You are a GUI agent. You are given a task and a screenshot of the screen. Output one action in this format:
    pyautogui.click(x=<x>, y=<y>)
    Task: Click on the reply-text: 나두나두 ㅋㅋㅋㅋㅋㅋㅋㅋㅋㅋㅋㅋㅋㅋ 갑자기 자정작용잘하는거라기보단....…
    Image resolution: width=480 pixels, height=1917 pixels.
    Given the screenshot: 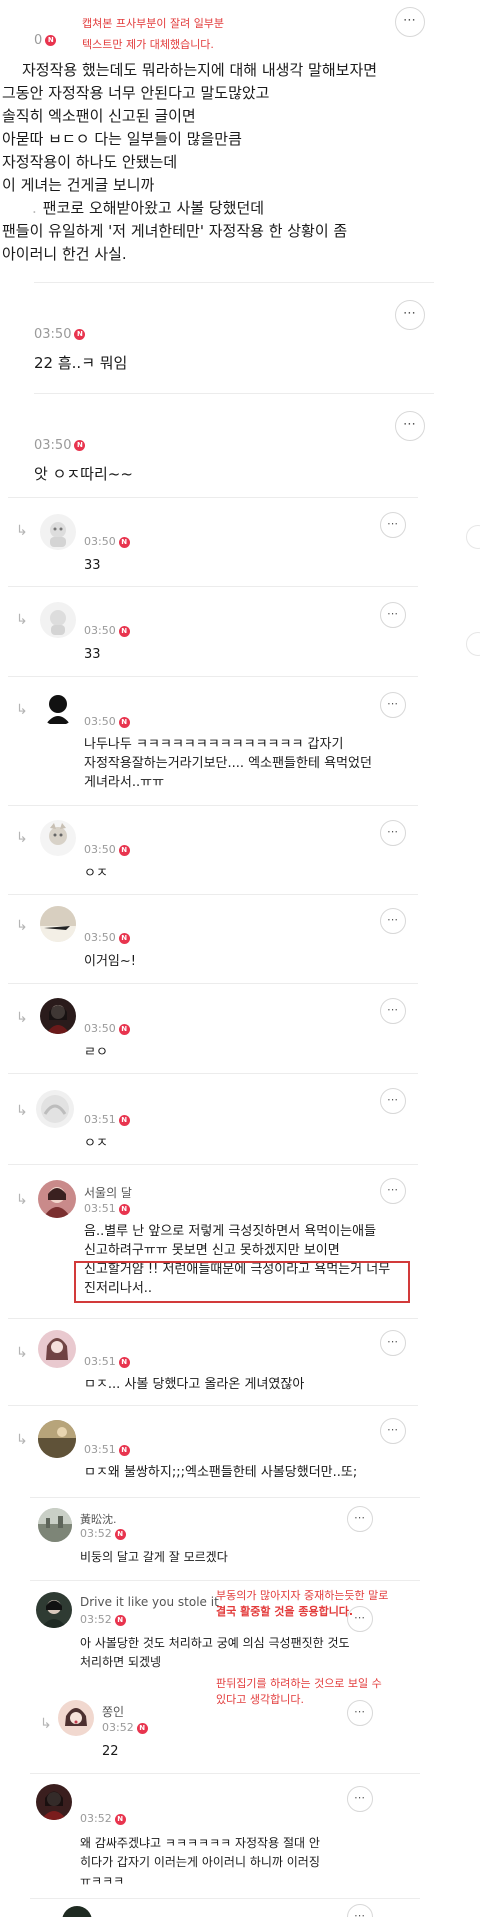 What is the action you would take?
    pyautogui.click(x=228, y=763)
    